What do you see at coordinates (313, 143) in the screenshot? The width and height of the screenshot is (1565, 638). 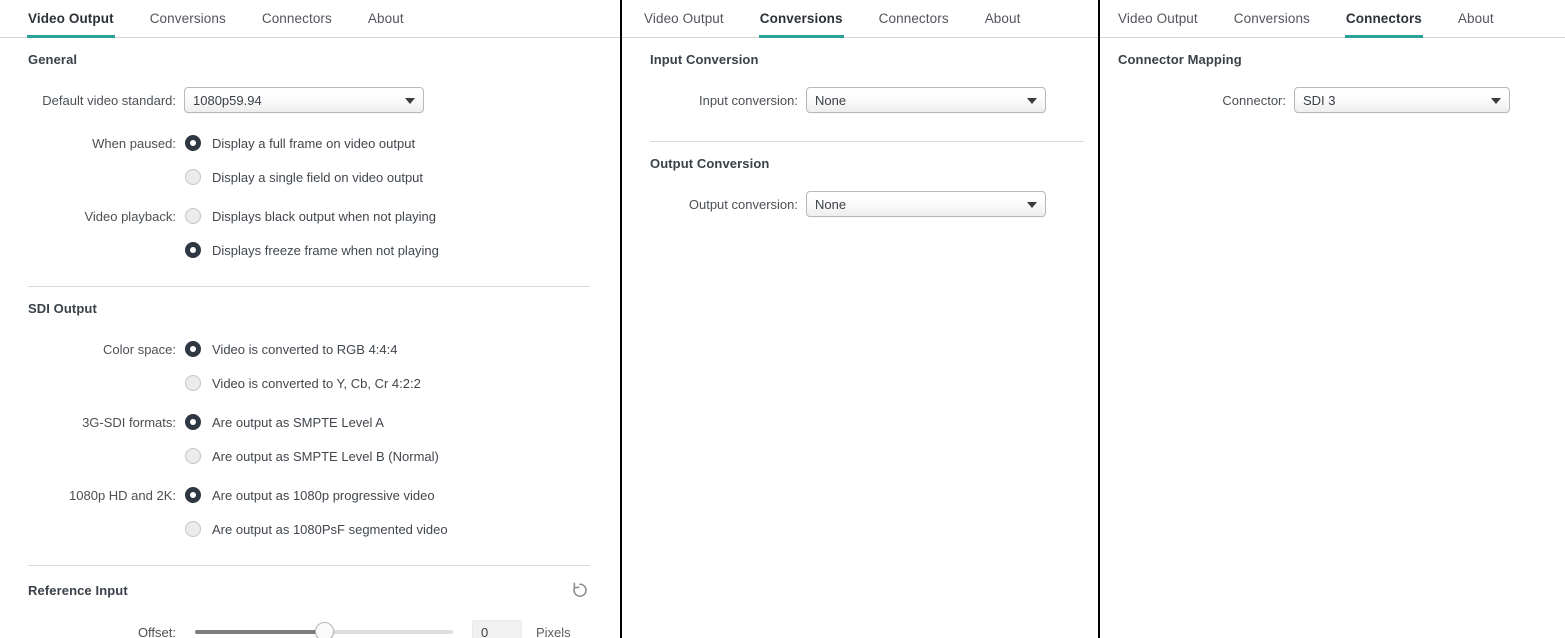 I see `radio-label: Display a full frame on video output` at bounding box center [313, 143].